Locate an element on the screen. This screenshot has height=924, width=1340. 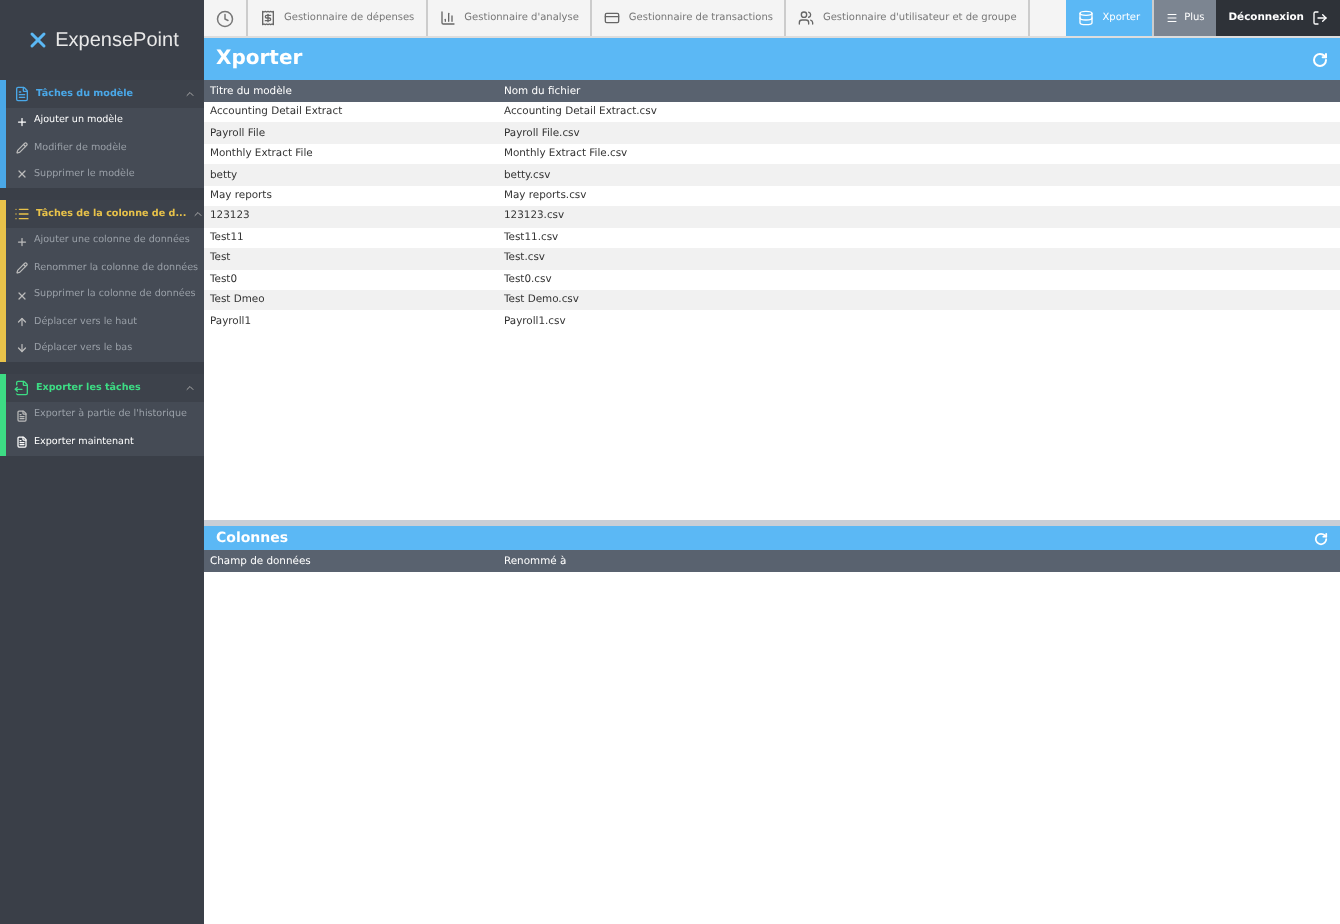
app-logo: ExpensePoint is located at coordinates (117, 40).